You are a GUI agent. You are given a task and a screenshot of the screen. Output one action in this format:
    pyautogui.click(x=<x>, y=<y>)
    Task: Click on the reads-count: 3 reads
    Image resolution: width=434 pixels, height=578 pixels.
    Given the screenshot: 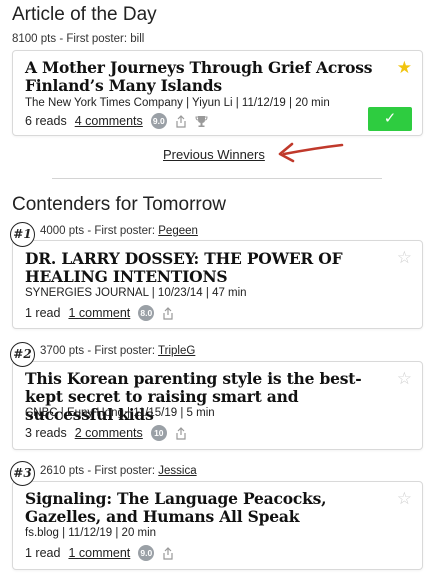 What is the action you would take?
    pyautogui.click(x=46, y=433)
    